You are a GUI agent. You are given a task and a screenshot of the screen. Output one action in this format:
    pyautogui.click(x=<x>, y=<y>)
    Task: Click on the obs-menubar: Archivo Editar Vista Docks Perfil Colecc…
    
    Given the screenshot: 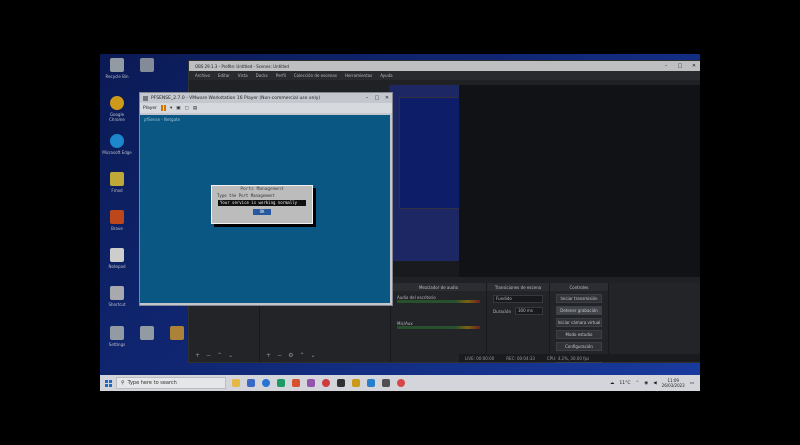 What is the action you would take?
    pyautogui.click(x=444, y=75)
    